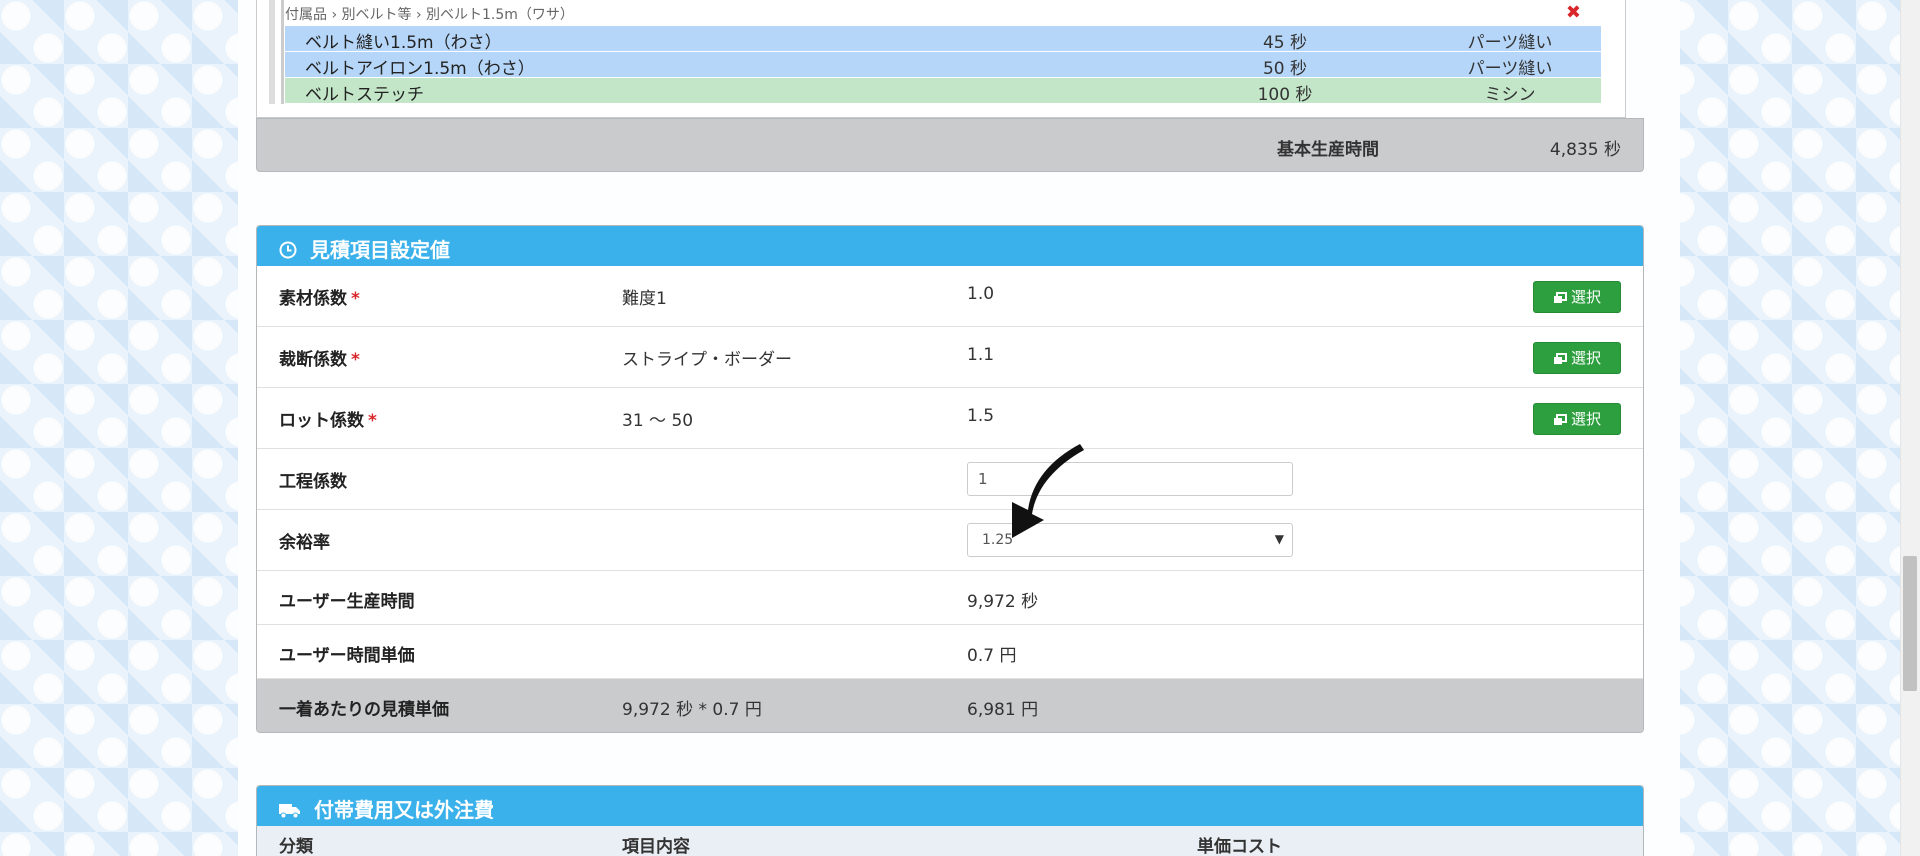 Image resolution: width=1920 pixels, height=856 pixels. I want to click on lot-coefficient-value: 1.5, so click(981, 416).